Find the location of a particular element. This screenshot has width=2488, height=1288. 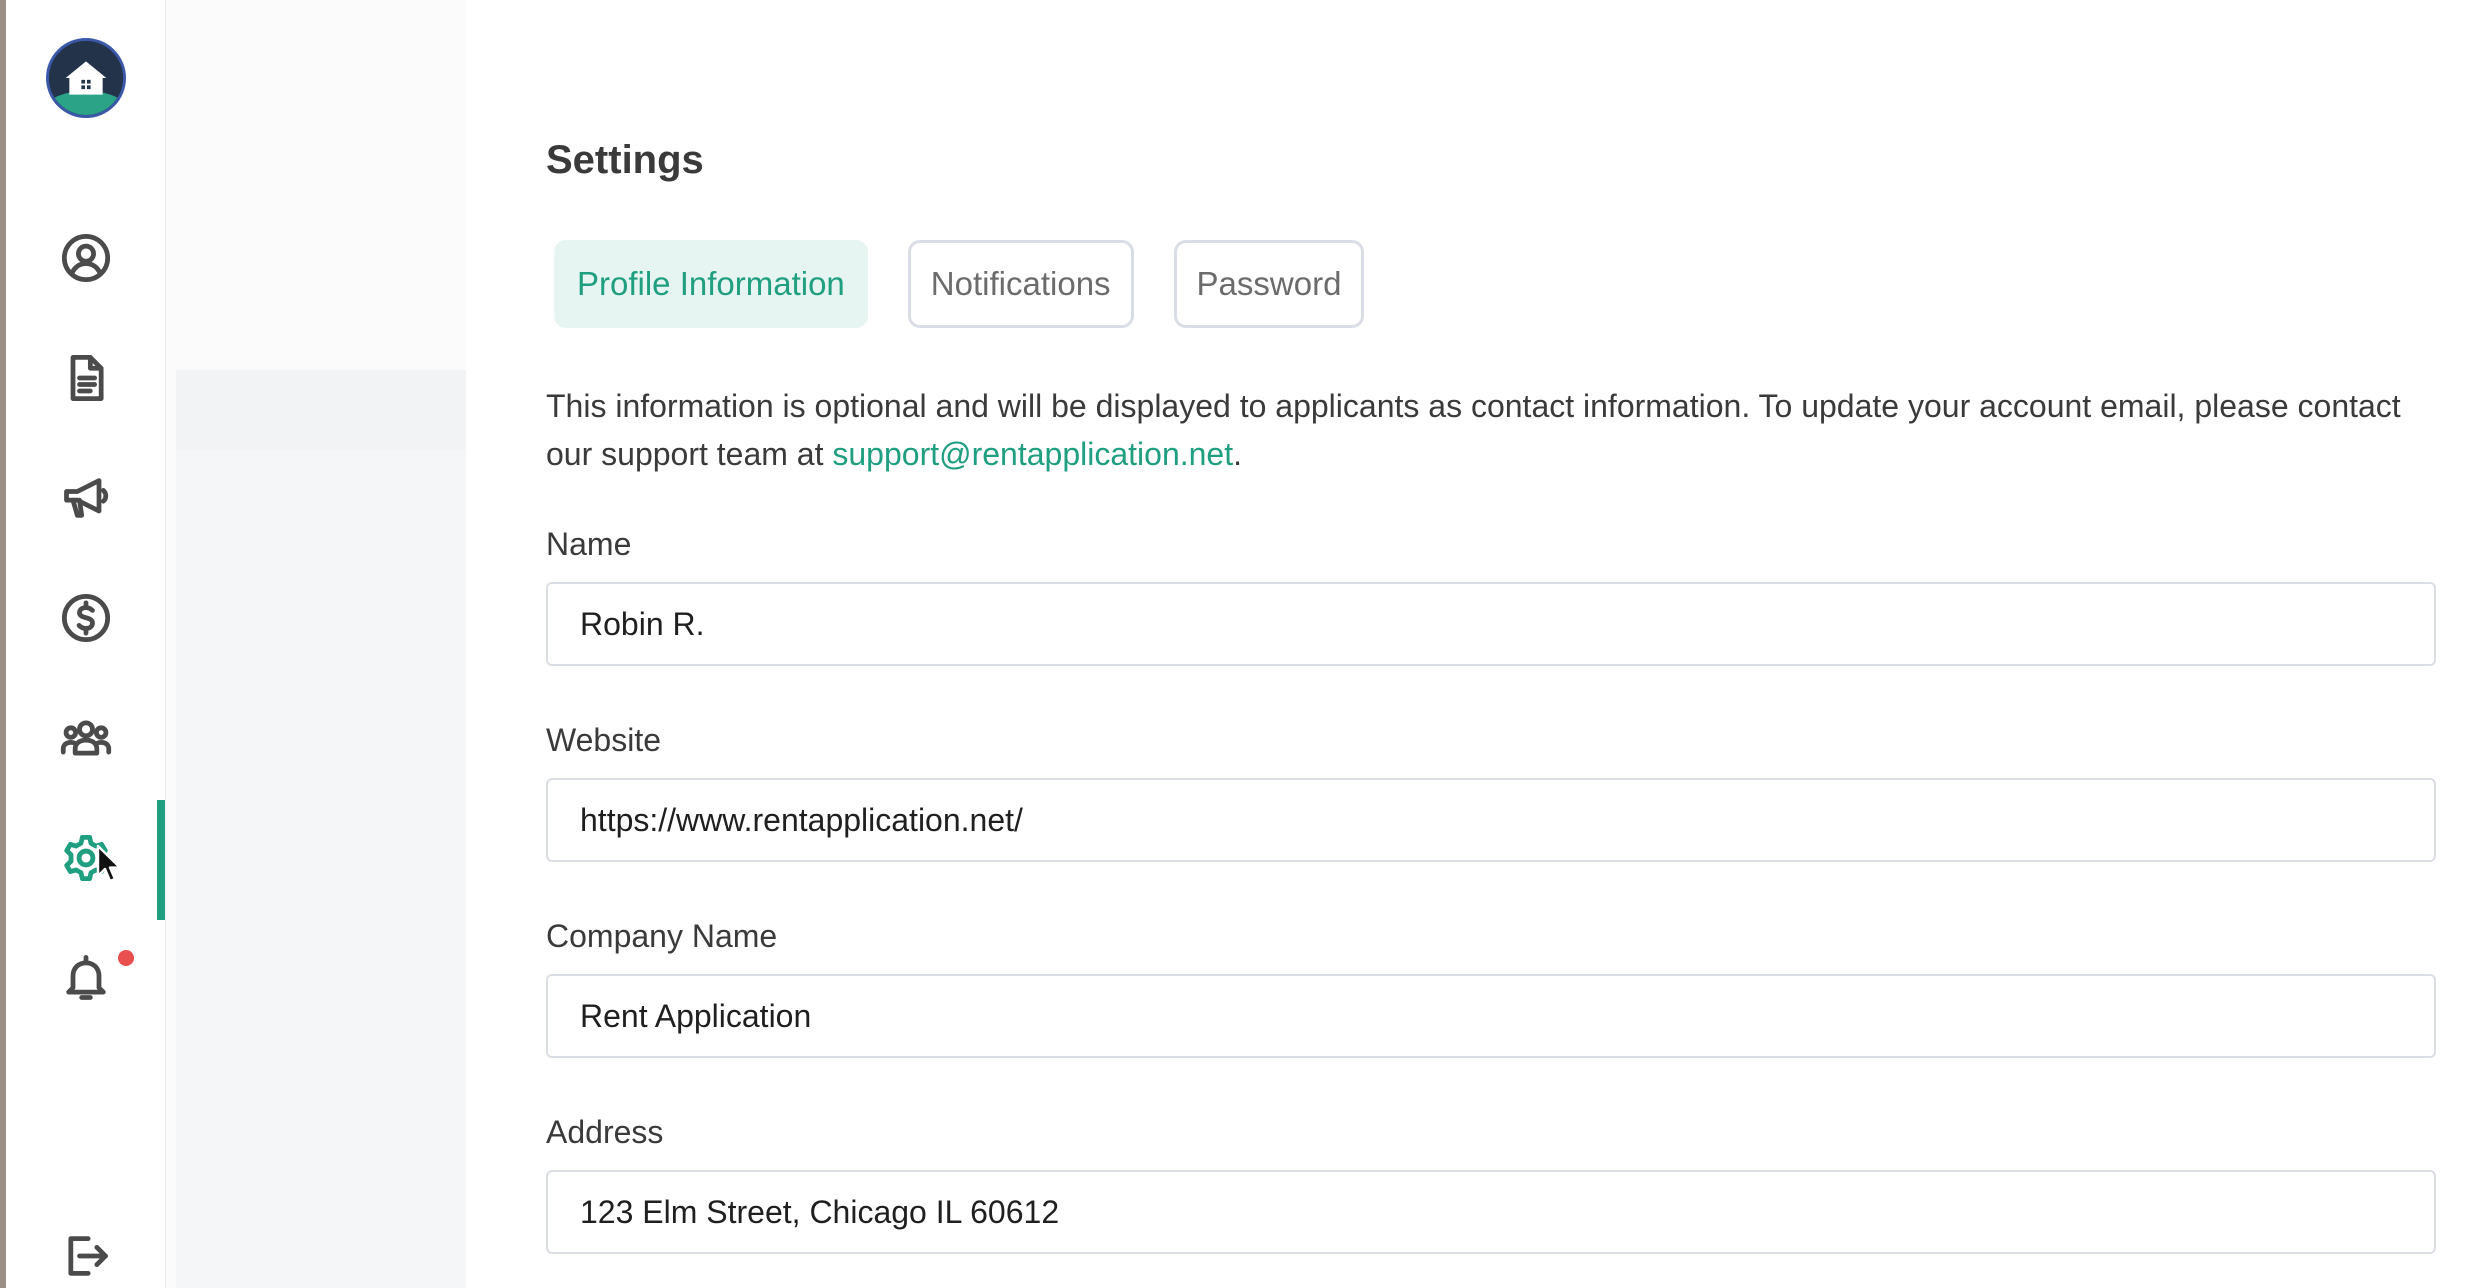

tab-password: Password is located at coordinates (1269, 284).